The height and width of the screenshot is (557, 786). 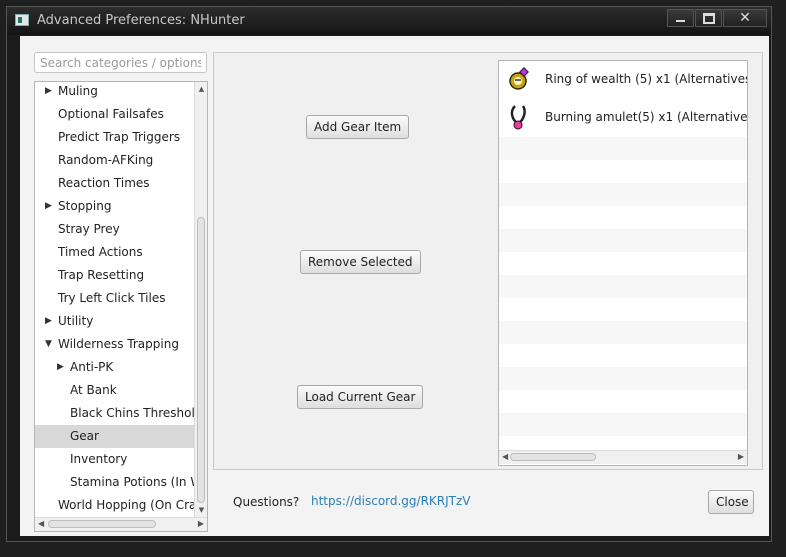 What do you see at coordinates (114, 321) in the screenshot?
I see `tree-item: ▶ Utility` at bounding box center [114, 321].